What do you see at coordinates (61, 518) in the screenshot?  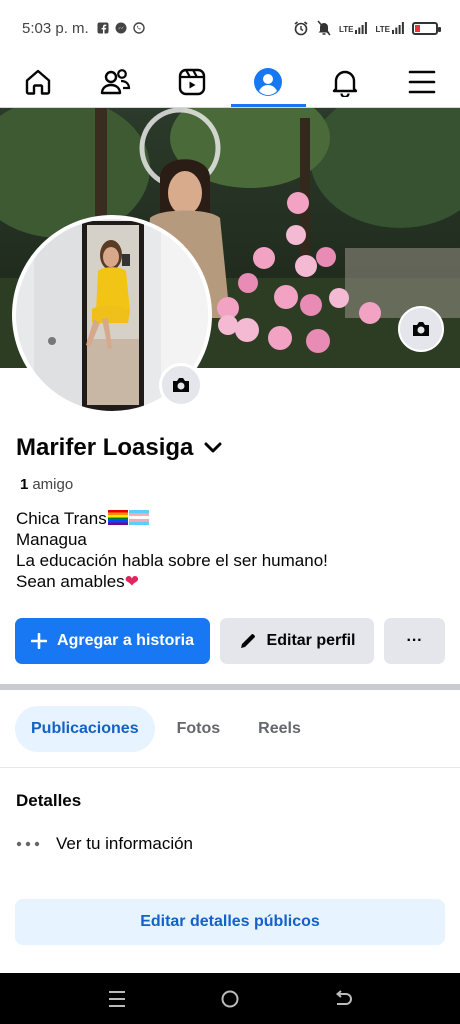 I see `bio-line-1: Chica Trans` at bounding box center [61, 518].